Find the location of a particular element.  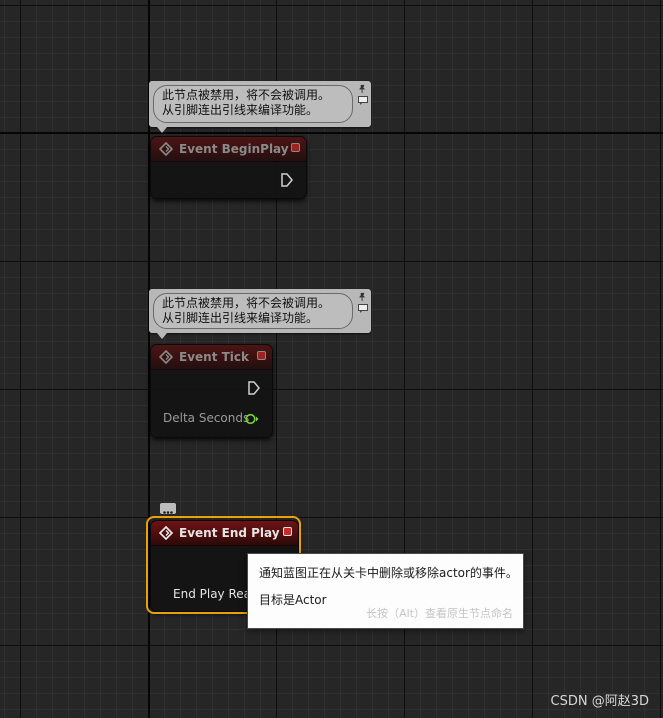

node-header: Event BeginPlay is located at coordinates (228, 149).